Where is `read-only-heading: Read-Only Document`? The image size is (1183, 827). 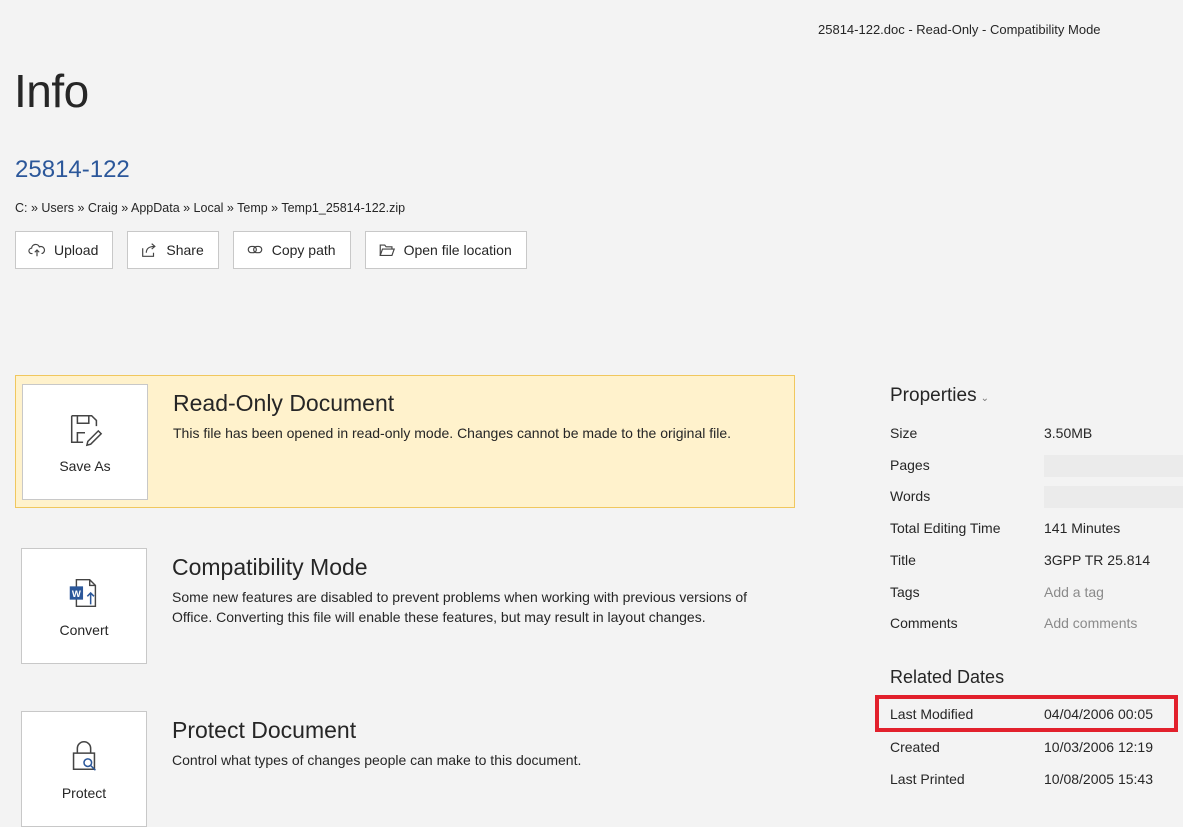
read-only-heading: Read-Only Document is located at coordinates (284, 403).